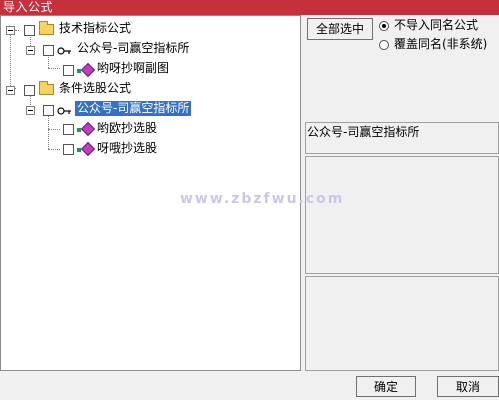  What do you see at coordinates (384, 45) in the screenshot?
I see `overwrite-radio` at bounding box center [384, 45].